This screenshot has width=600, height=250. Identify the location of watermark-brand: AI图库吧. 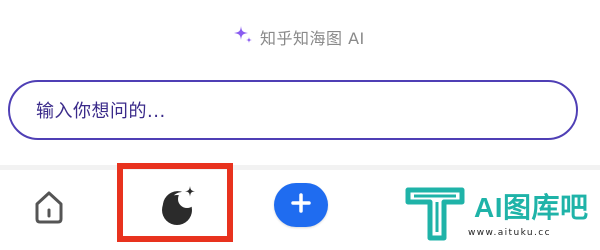
(531, 207).